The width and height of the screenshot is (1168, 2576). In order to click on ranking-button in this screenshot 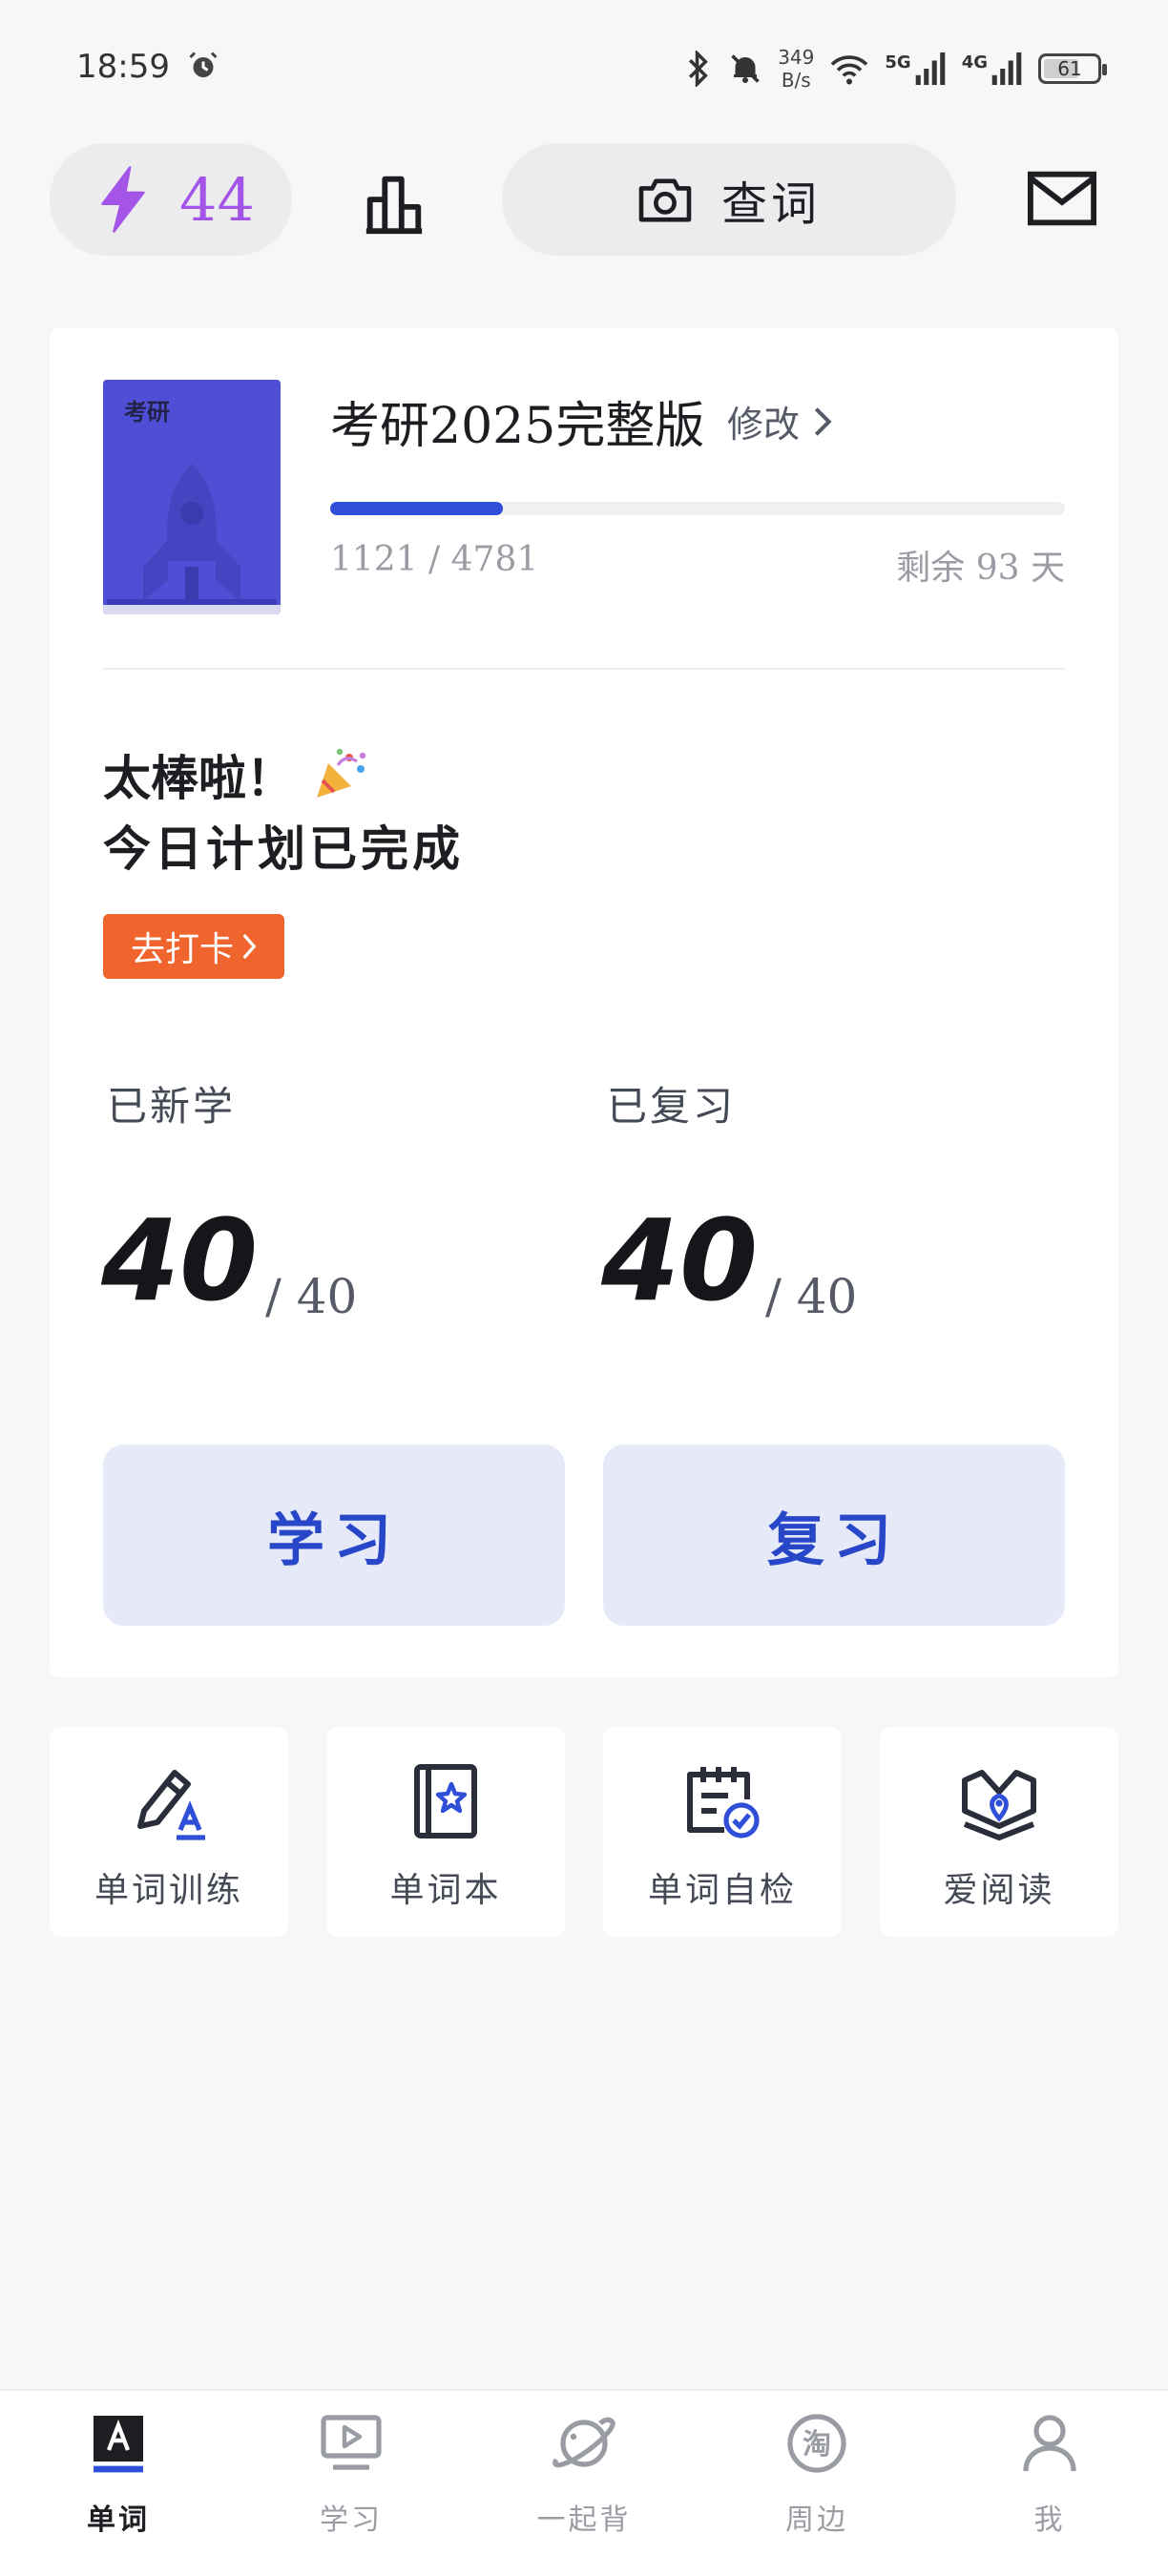, I will do `click(394, 203)`.